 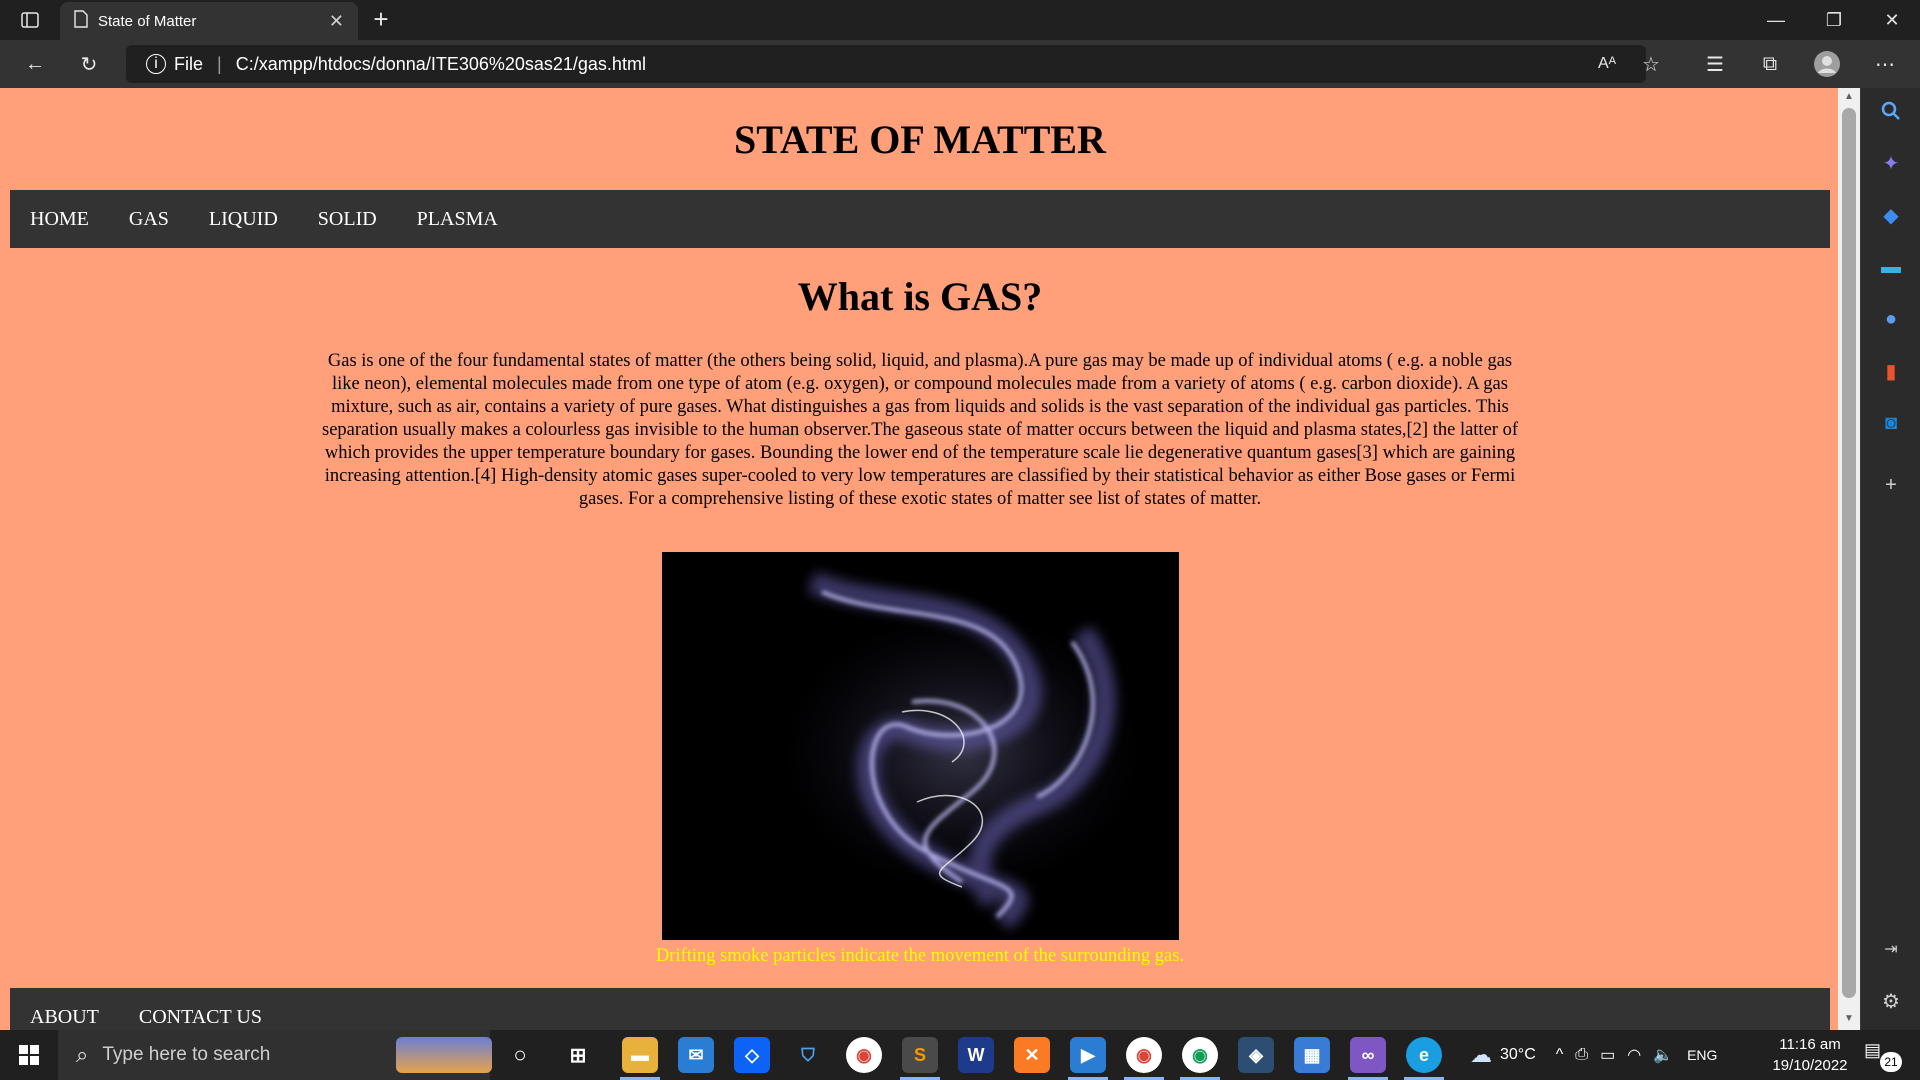 I want to click on control-panel-icon: ▦, so click(x=1312, y=1055).